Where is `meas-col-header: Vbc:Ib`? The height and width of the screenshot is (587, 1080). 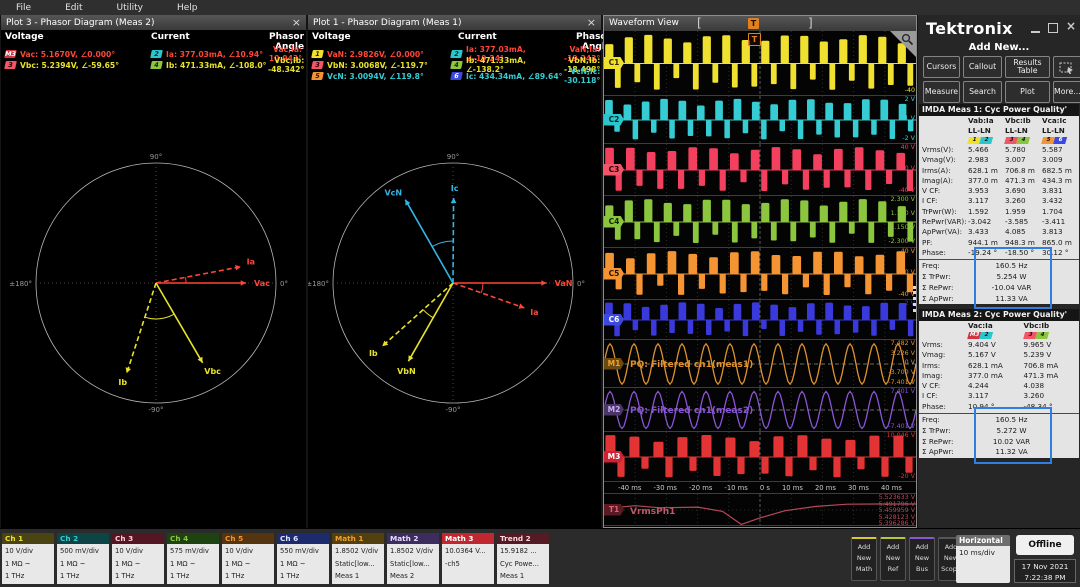
meas-col-header: Vbc:Ib is located at coordinates (1018, 120).